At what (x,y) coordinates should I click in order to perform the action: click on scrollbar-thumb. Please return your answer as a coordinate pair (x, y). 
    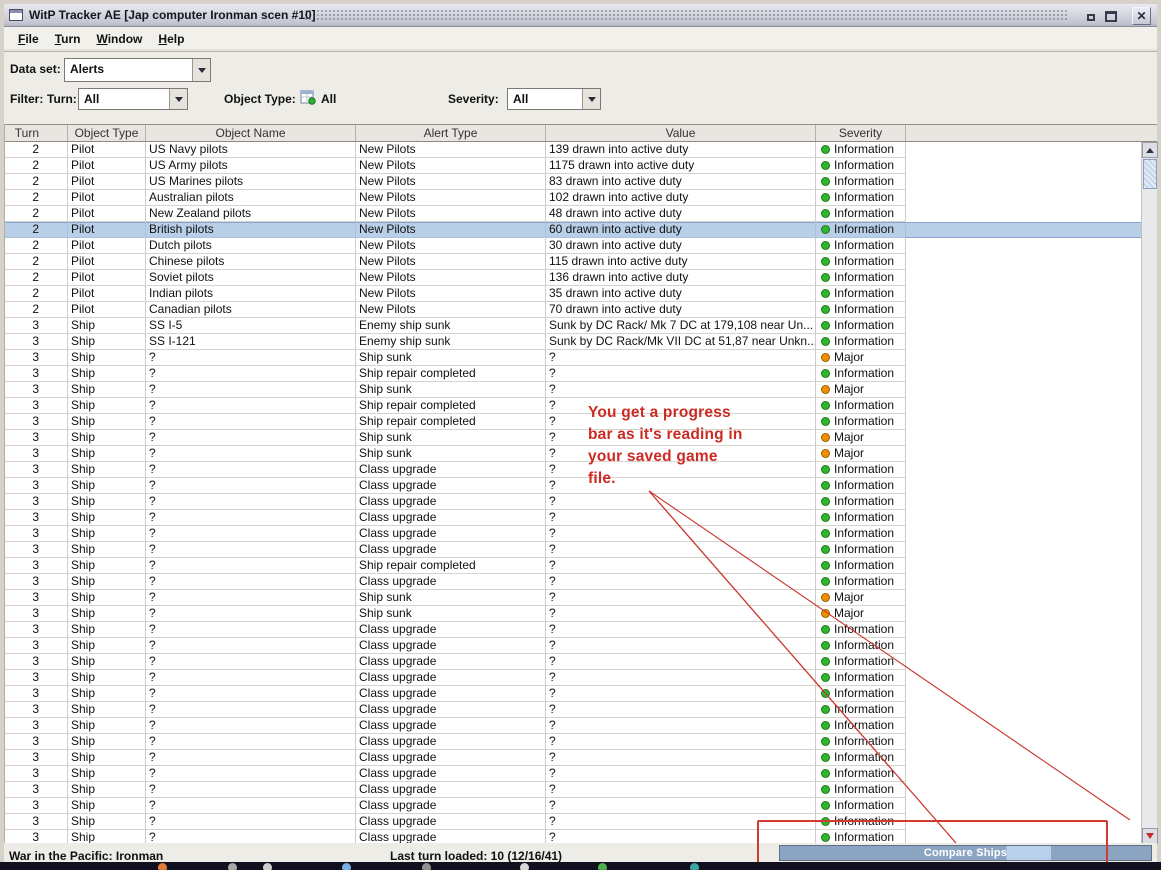
    Looking at the image, I should click on (1150, 174).